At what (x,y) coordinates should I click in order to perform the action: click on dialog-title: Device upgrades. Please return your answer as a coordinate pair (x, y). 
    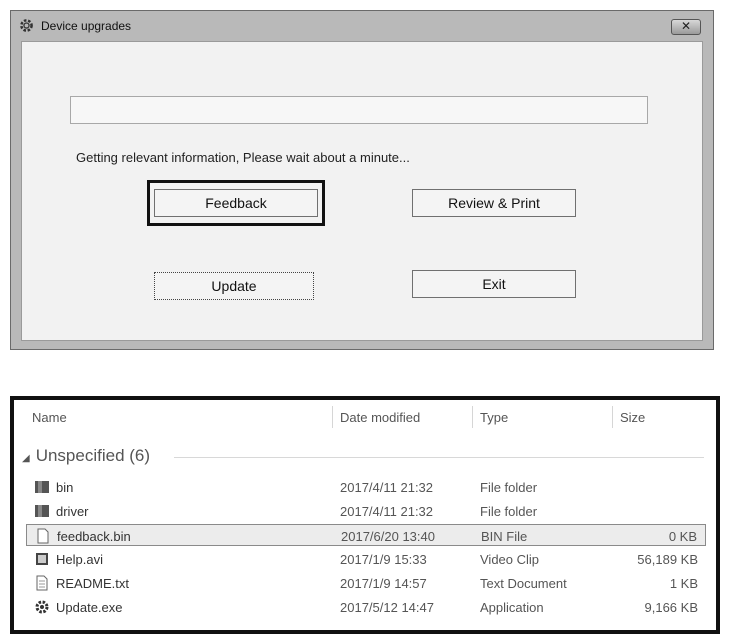
    Looking at the image, I should click on (86, 26).